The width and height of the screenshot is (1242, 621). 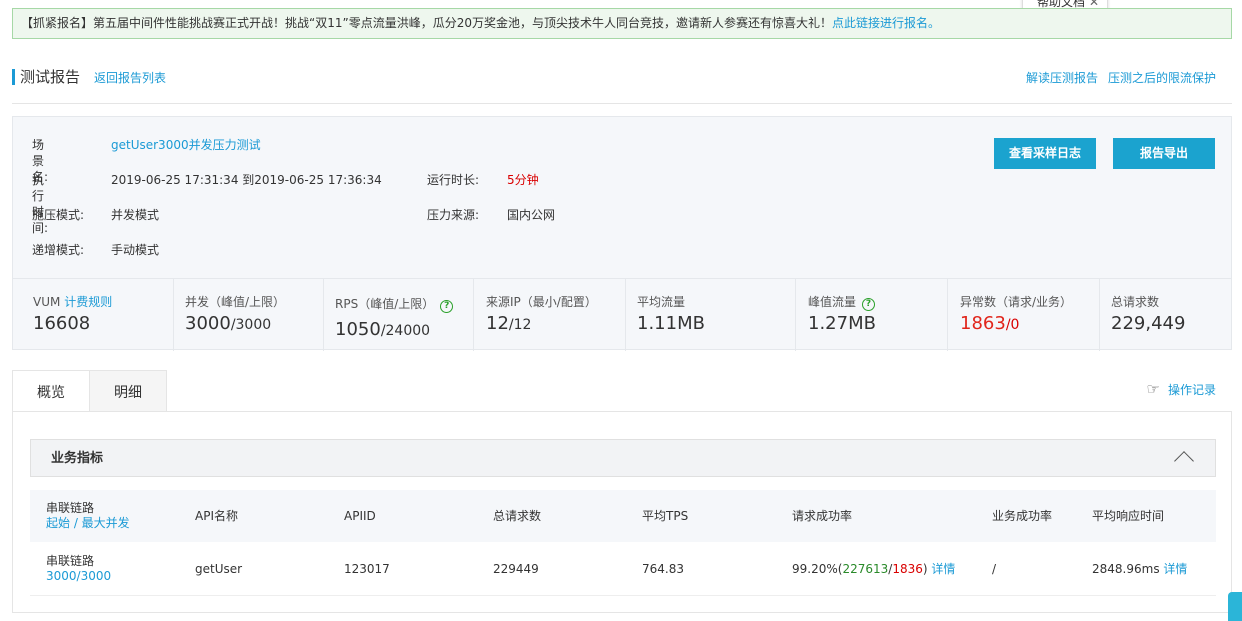 I want to click on ip-min: 12, so click(x=497, y=323).